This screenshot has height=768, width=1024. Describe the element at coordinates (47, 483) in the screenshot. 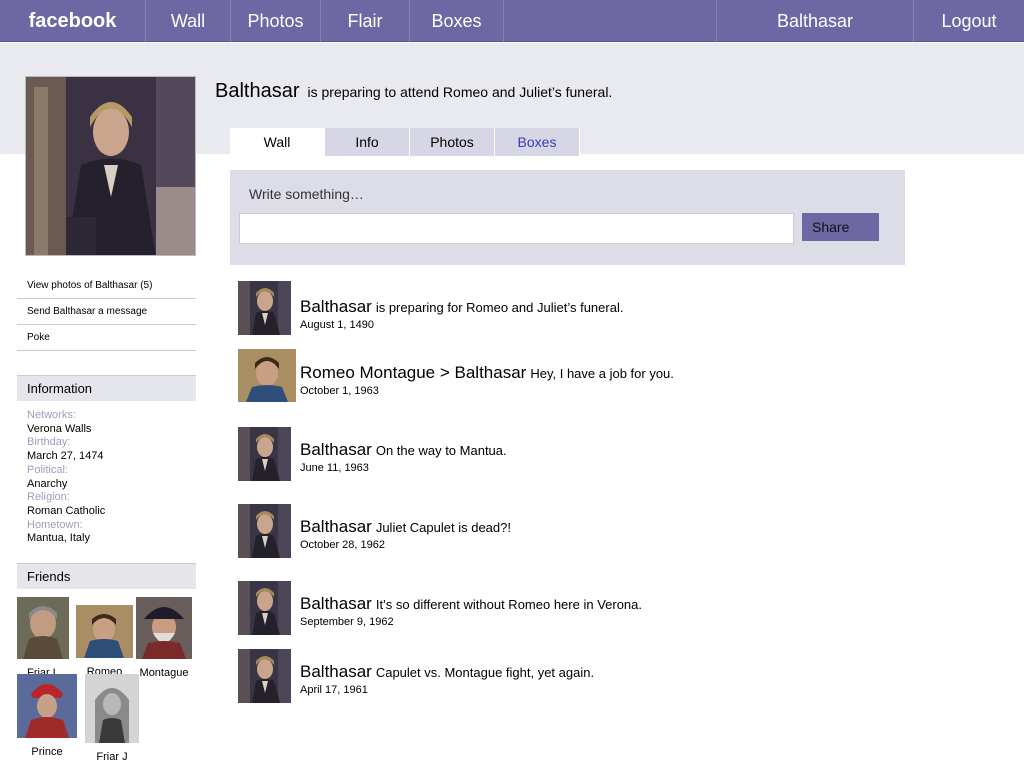

I see `info-value: Anarchy` at that location.